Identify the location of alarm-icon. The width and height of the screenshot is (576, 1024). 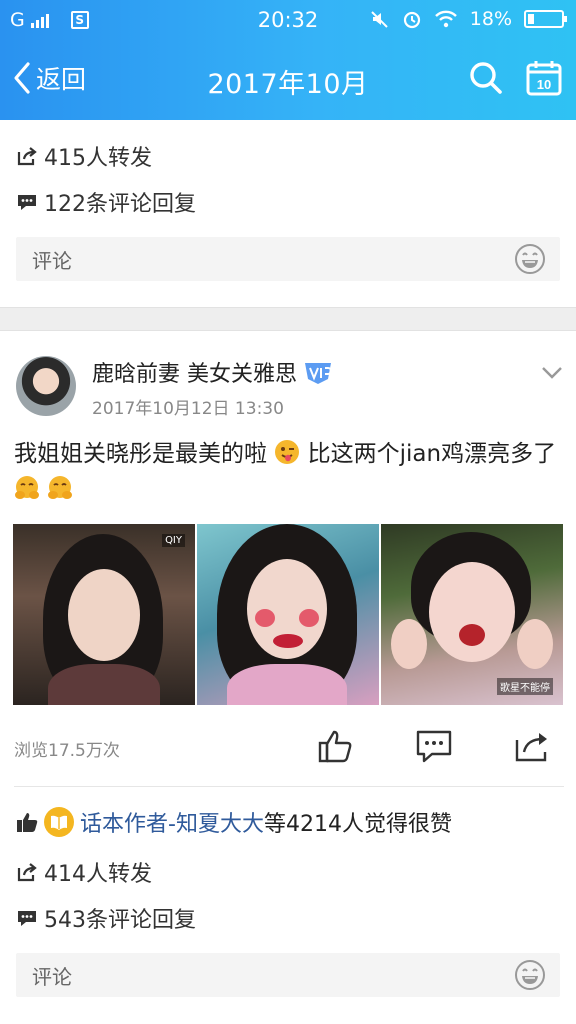
(411, 20).